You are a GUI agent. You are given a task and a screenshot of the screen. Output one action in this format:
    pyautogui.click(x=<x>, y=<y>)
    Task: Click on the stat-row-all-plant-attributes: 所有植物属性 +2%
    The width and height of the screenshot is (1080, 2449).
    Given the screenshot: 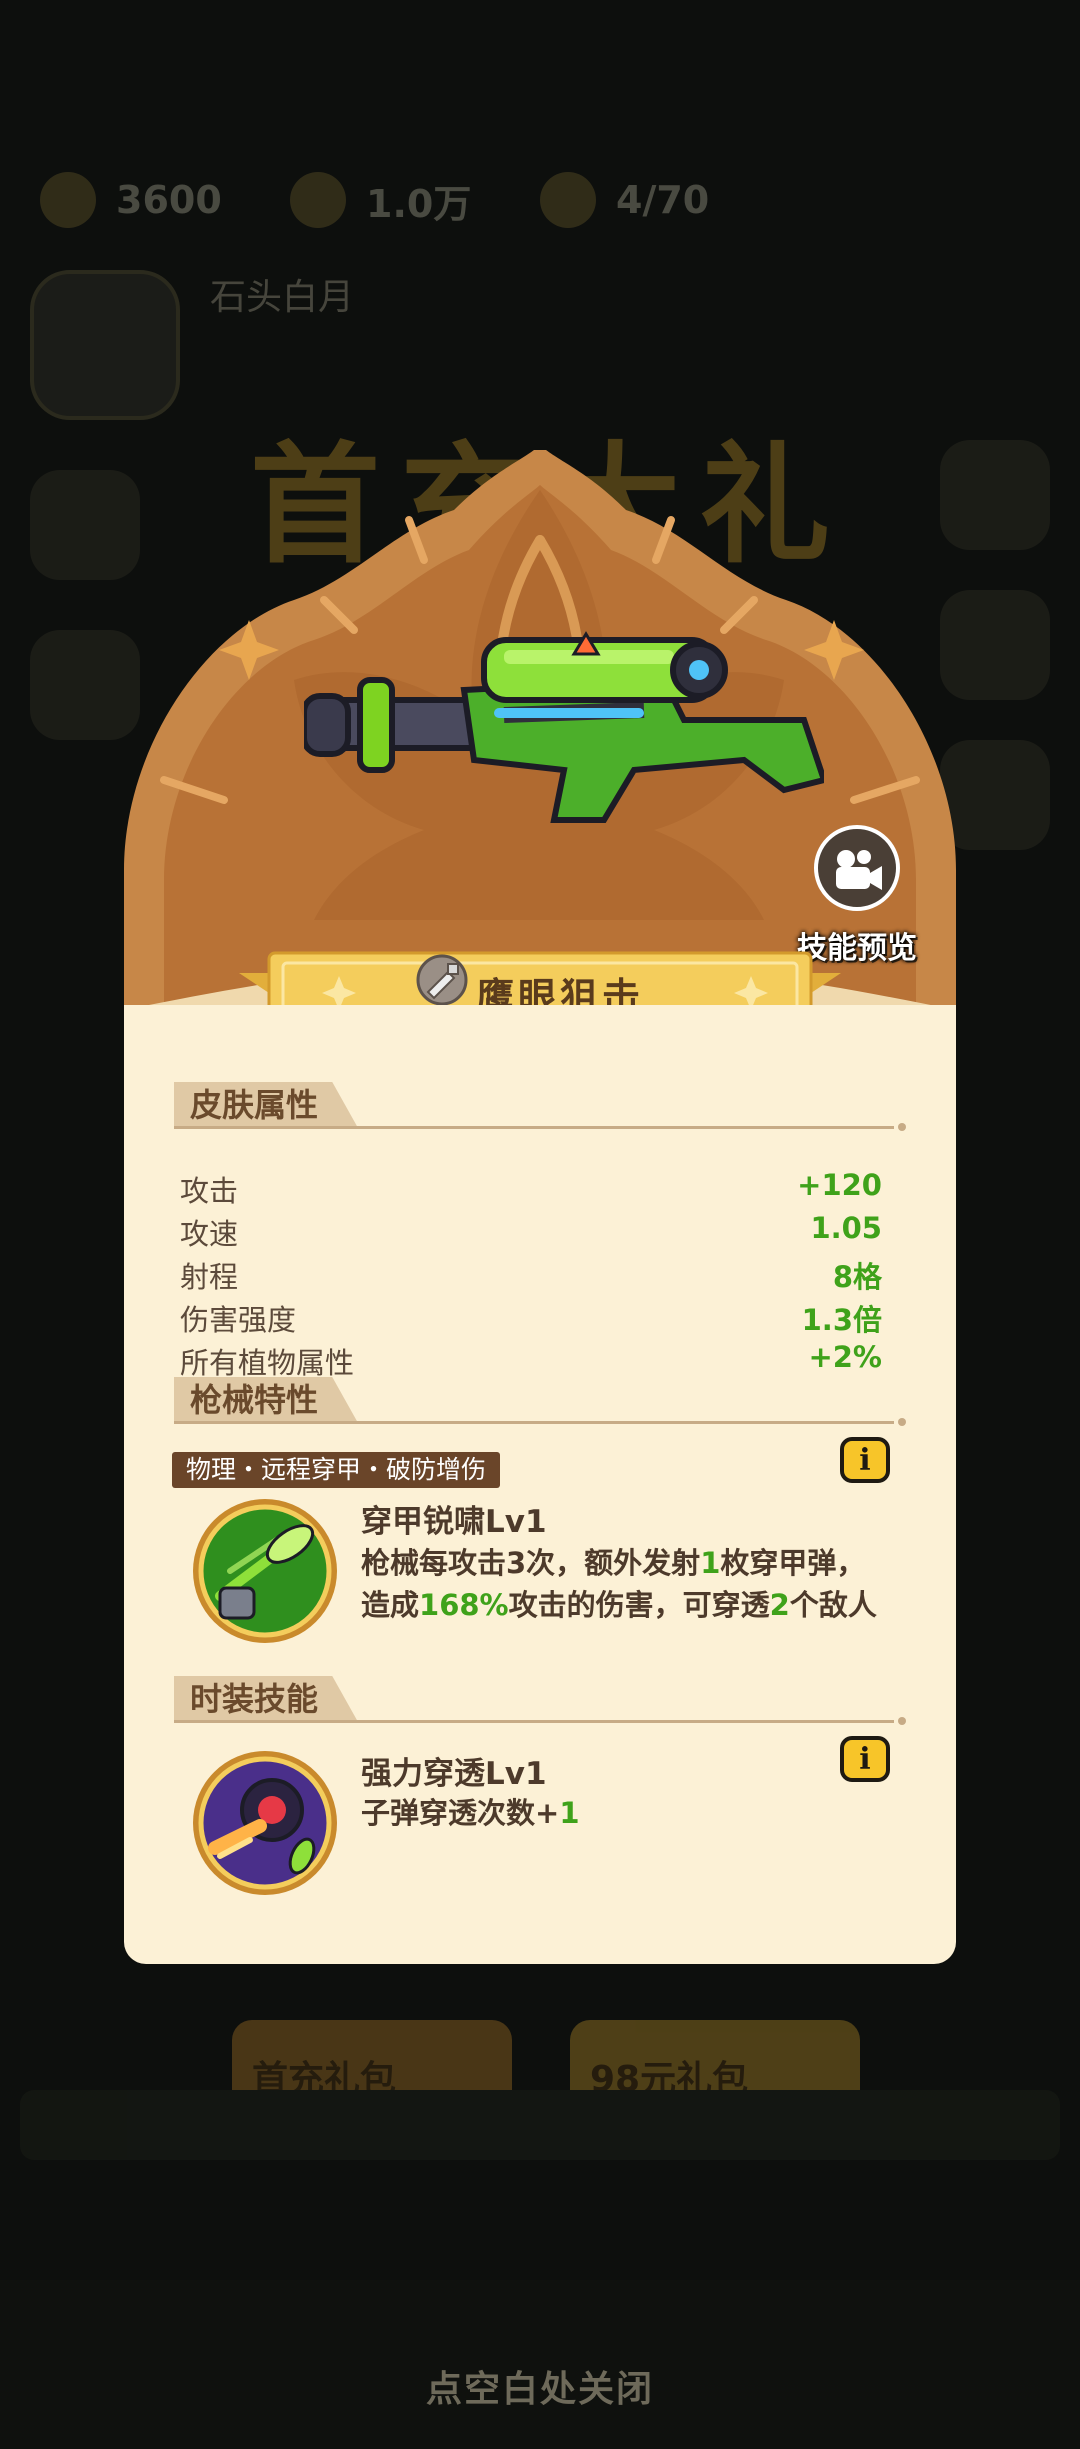 What is the action you would take?
    pyautogui.click(x=531, y=1360)
    